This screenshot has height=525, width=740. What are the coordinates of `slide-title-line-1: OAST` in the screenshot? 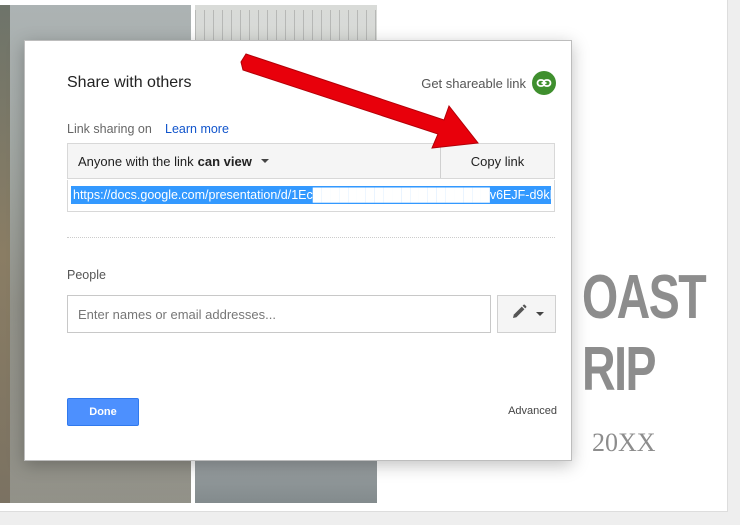 It's located at (644, 297).